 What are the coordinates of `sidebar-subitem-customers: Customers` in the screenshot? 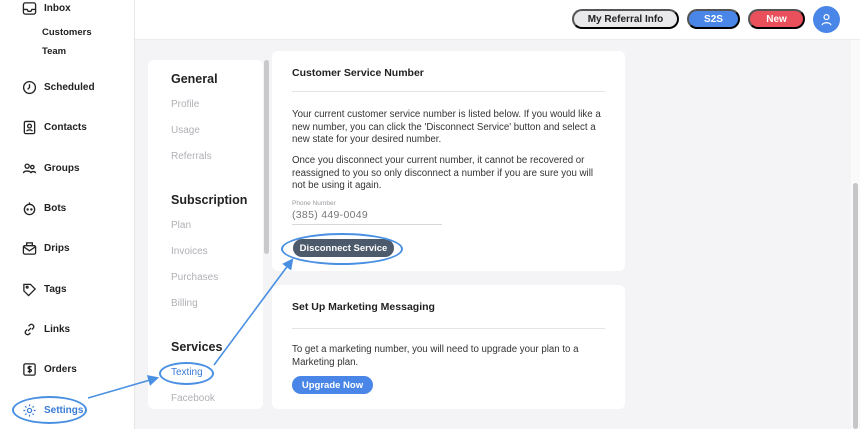 It's located at (67, 32).